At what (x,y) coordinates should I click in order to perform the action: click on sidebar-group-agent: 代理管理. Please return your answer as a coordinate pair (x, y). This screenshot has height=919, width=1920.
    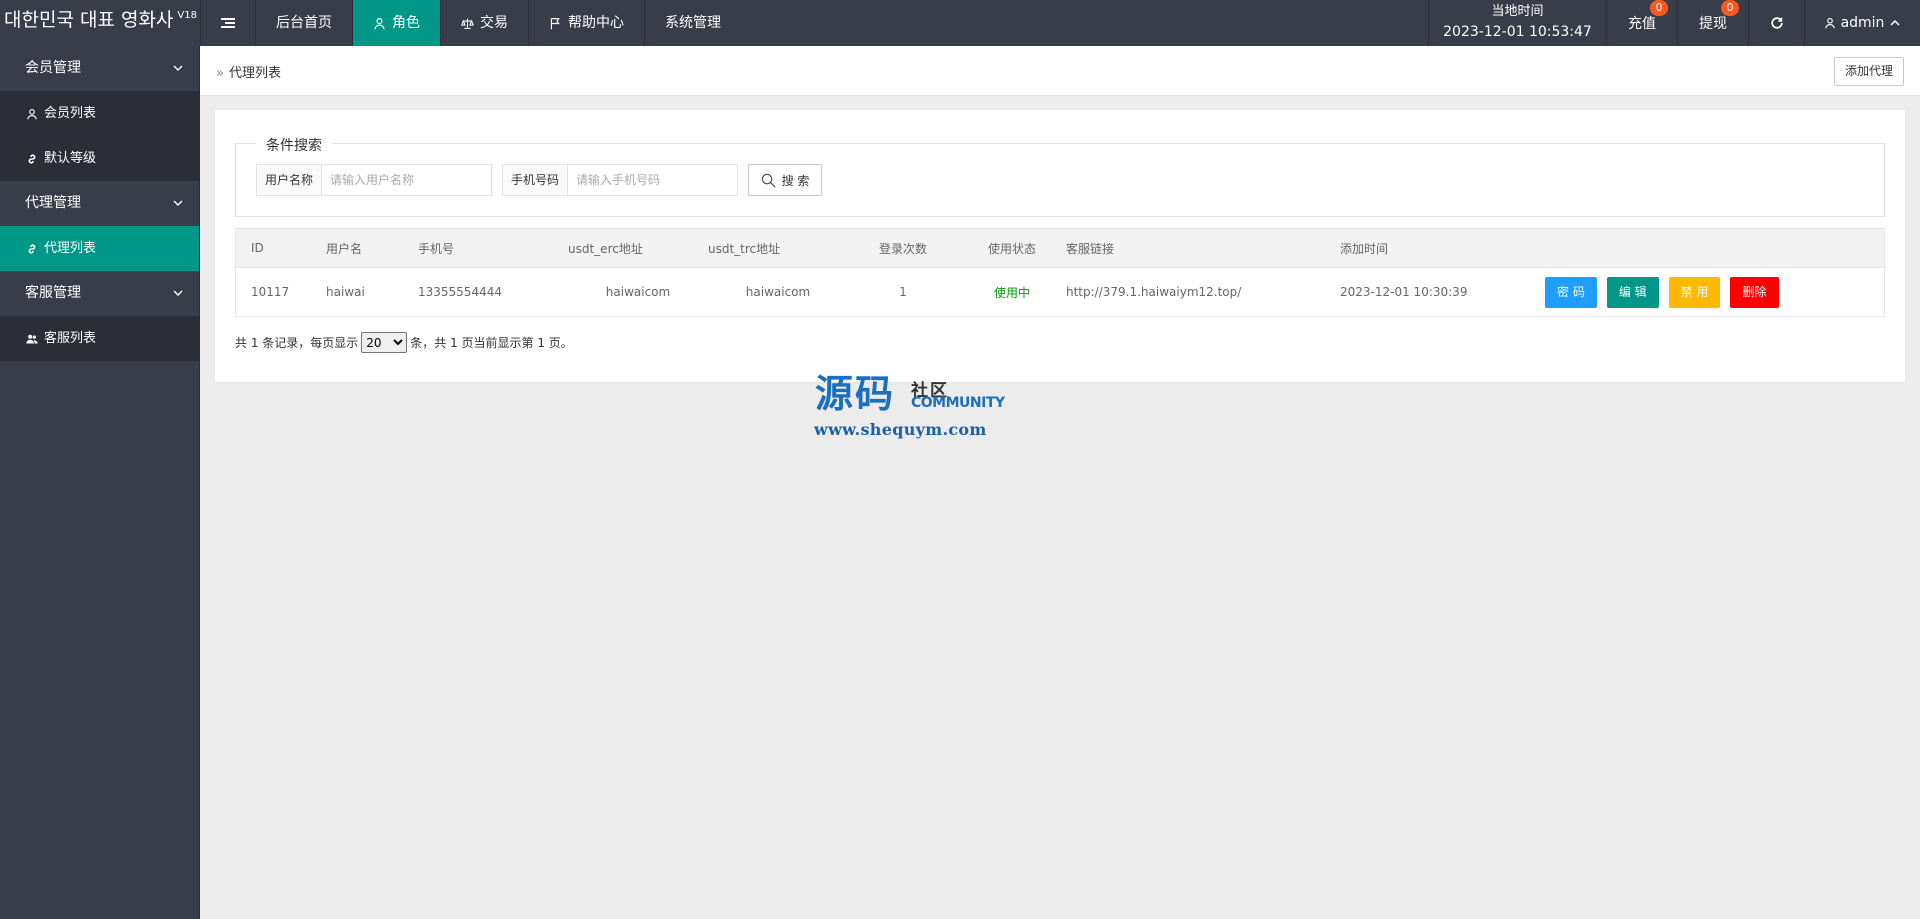
    Looking at the image, I should click on (99, 203).